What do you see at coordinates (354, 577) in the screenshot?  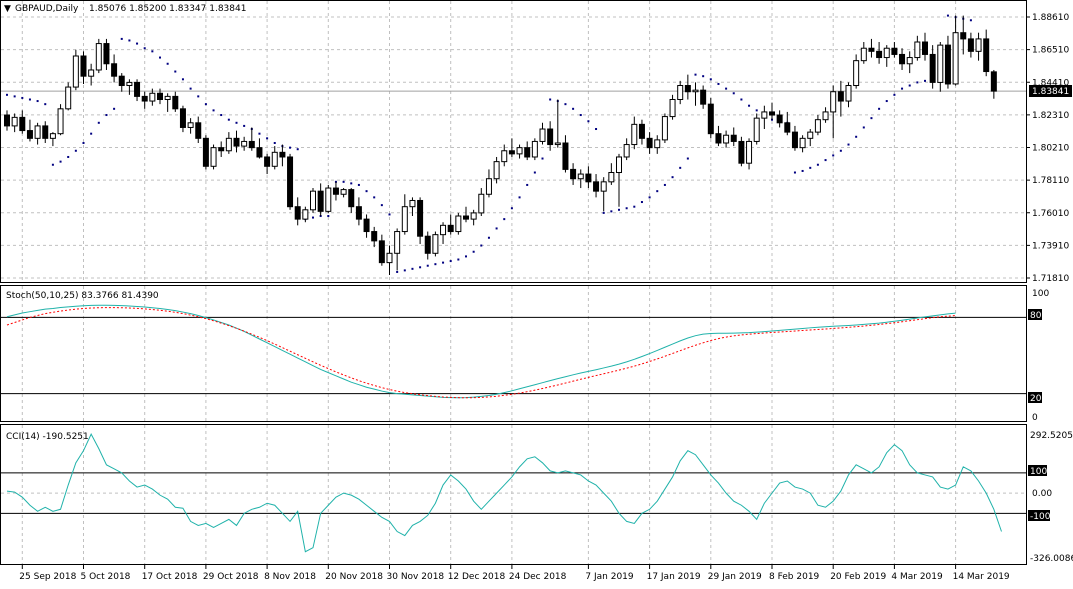 I see `time-label: 20 Nov 2018` at bounding box center [354, 577].